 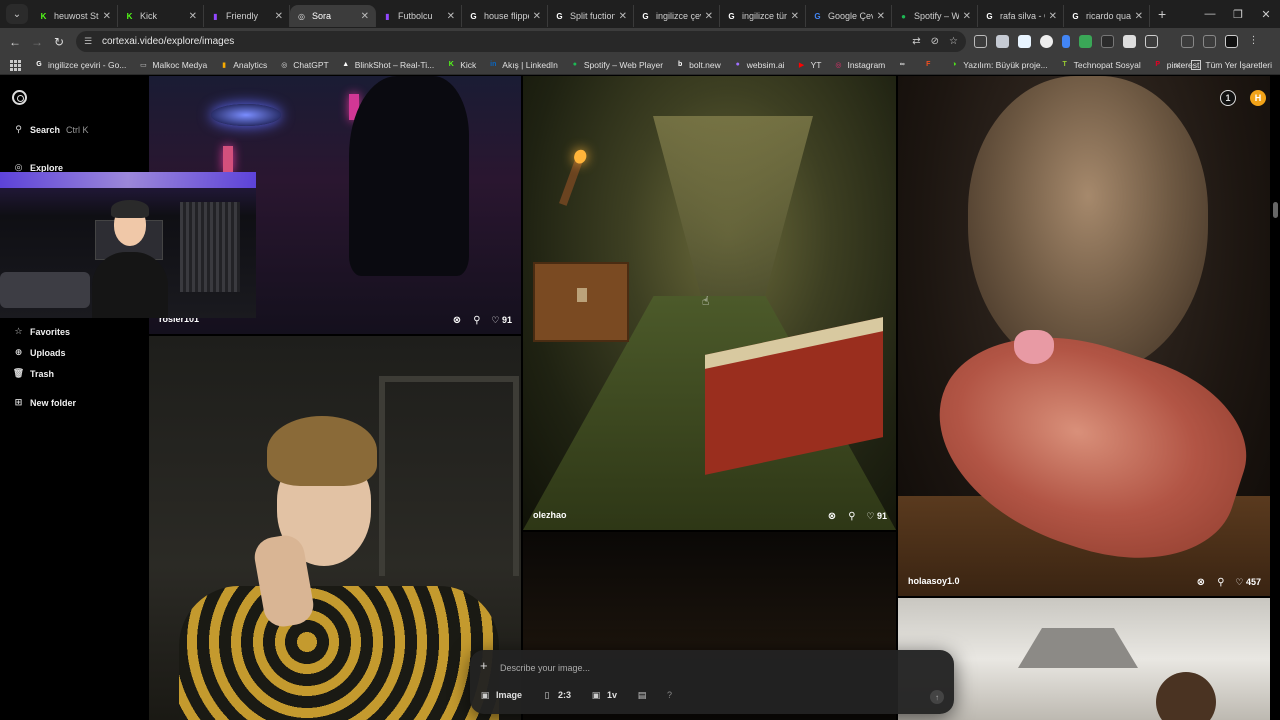 What do you see at coordinates (710, 668) in the screenshot?
I see `prompt-input` at bounding box center [710, 668].